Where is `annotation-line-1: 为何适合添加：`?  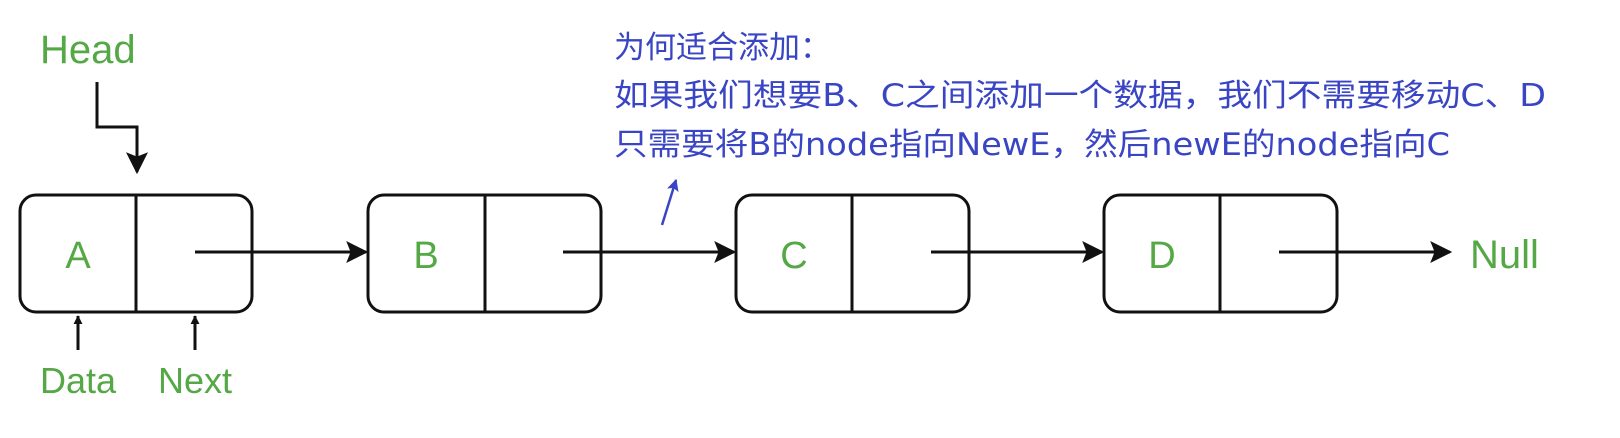
annotation-line-1: 为何适合添加： is located at coordinates (722, 48).